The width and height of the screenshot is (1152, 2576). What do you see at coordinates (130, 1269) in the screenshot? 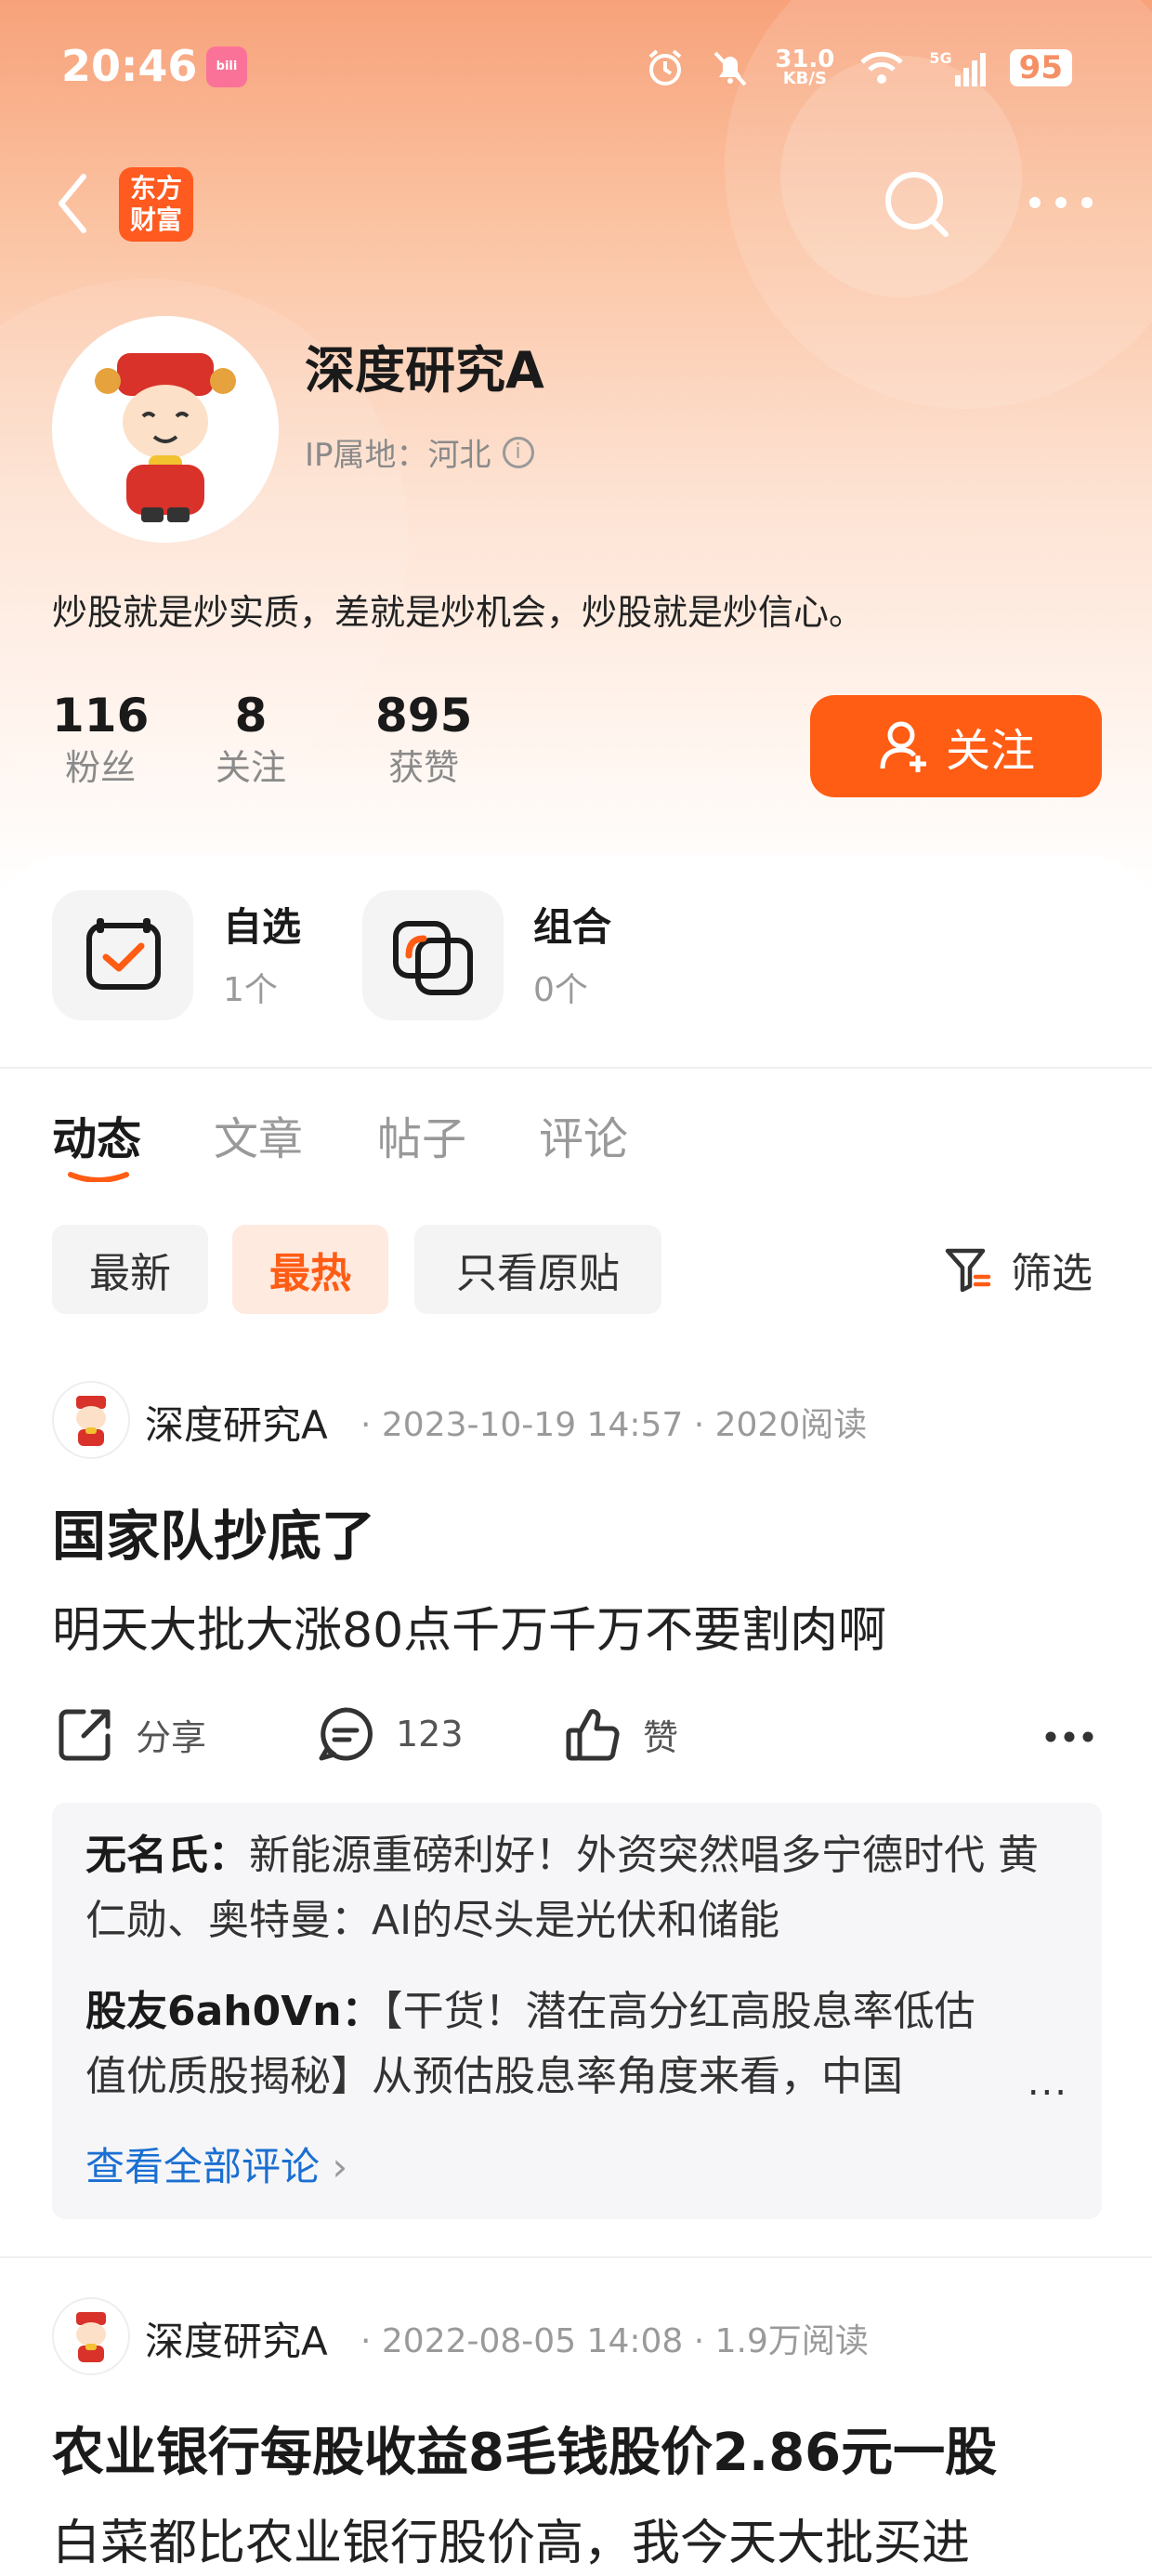
I see `chip-latest: 最新` at bounding box center [130, 1269].